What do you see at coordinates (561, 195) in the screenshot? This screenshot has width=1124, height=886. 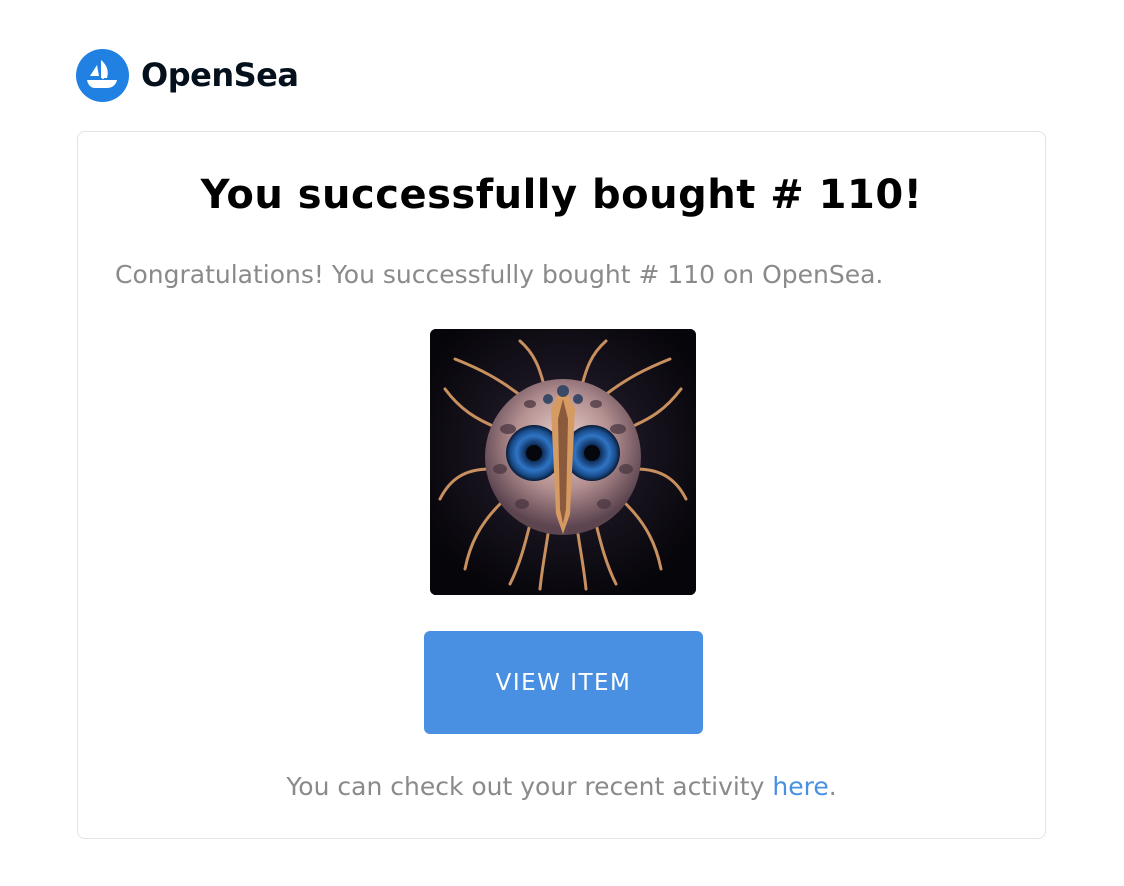 I see `page-title: You successfully bought # 110!` at bounding box center [561, 195].